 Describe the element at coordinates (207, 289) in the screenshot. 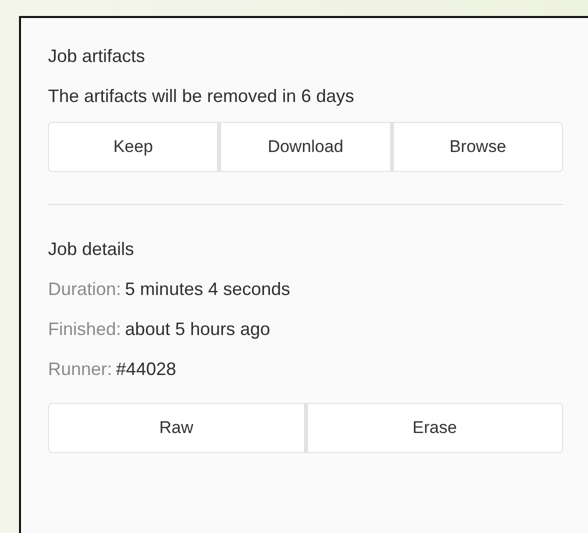

I see `field-value: 5 minutes 4 seconds` at that location.